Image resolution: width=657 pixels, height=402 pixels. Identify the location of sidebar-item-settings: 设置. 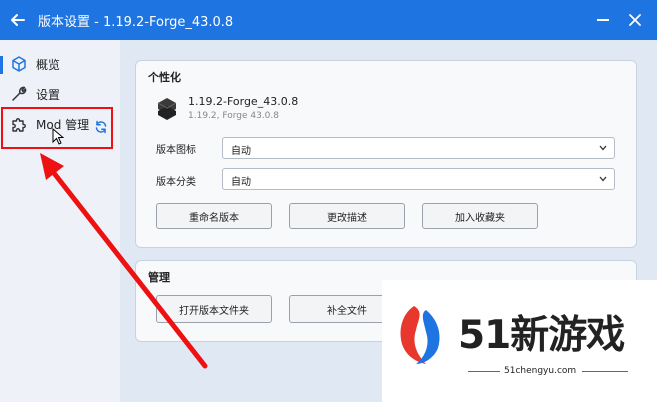
(61, 94).